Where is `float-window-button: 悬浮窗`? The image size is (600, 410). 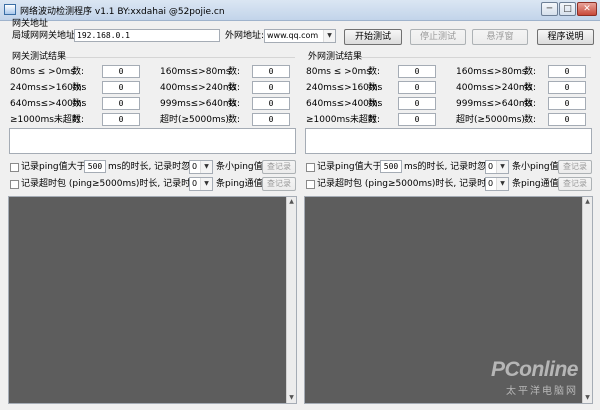
float-window-button: 悬浮窗 is located at coordinates (500, 37).